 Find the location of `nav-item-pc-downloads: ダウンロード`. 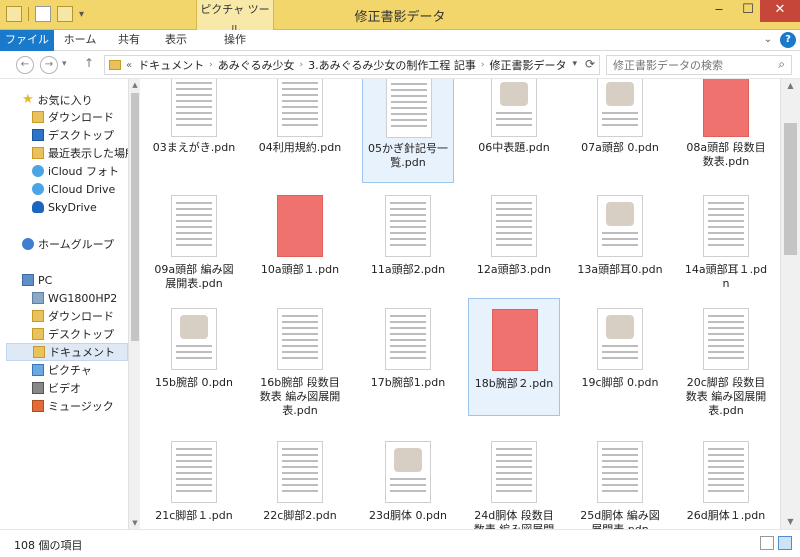

nav-item-pc-downloads: ダウンロード is located at coordinates (73, 316).